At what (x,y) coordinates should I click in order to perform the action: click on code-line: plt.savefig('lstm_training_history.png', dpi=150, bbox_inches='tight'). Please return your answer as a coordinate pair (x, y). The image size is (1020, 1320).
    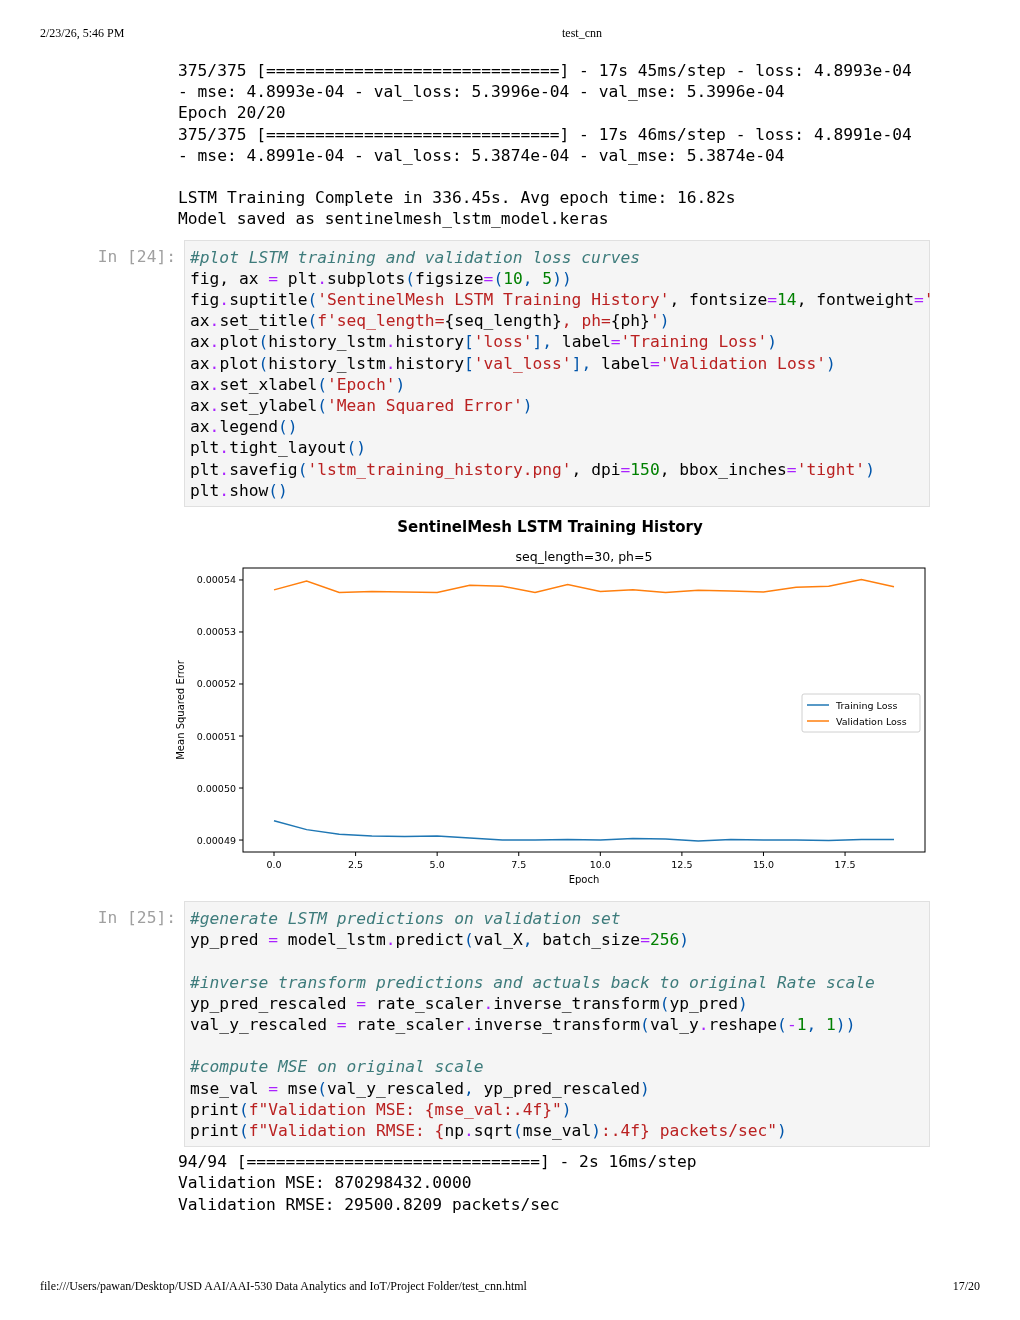
    Looking at the image, I should click on (532, 469).